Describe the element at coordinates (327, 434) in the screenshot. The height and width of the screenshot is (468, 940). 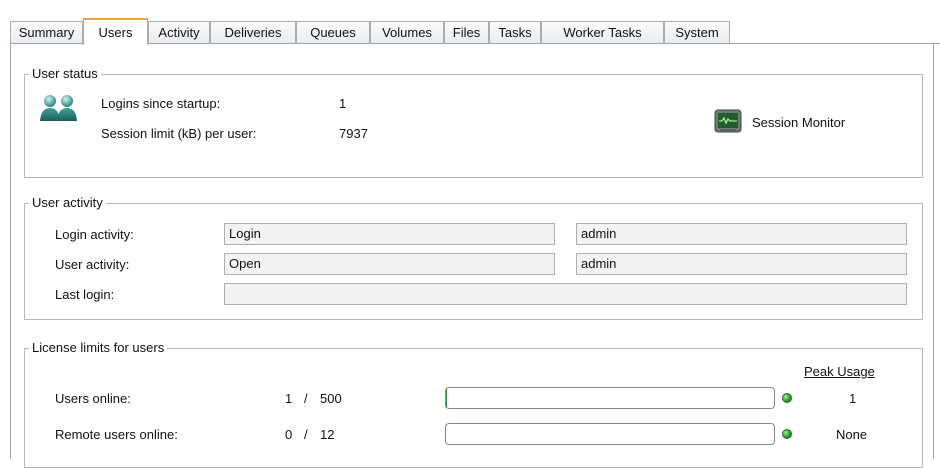
I see `remote-users-online-max: 12` at that location.